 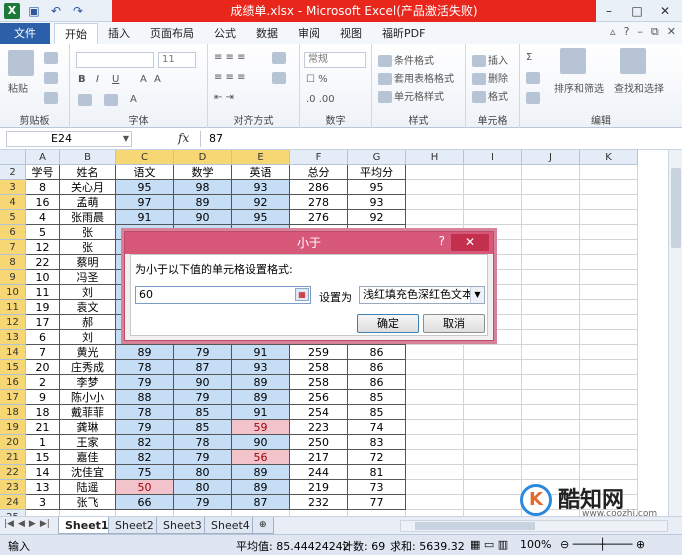 I want to click on zoom-level: 100%, so click(x=535, y=544).